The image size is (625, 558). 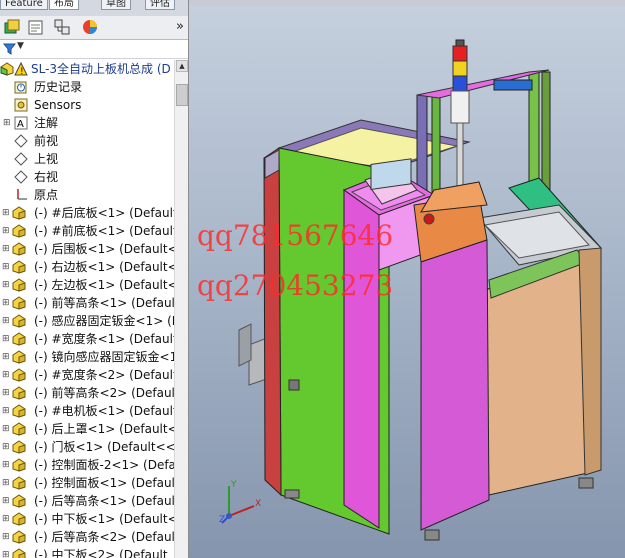 I want to click on component-item: ⊞ (-) 后围板<1> (Default<, so click(x=87, y=249).